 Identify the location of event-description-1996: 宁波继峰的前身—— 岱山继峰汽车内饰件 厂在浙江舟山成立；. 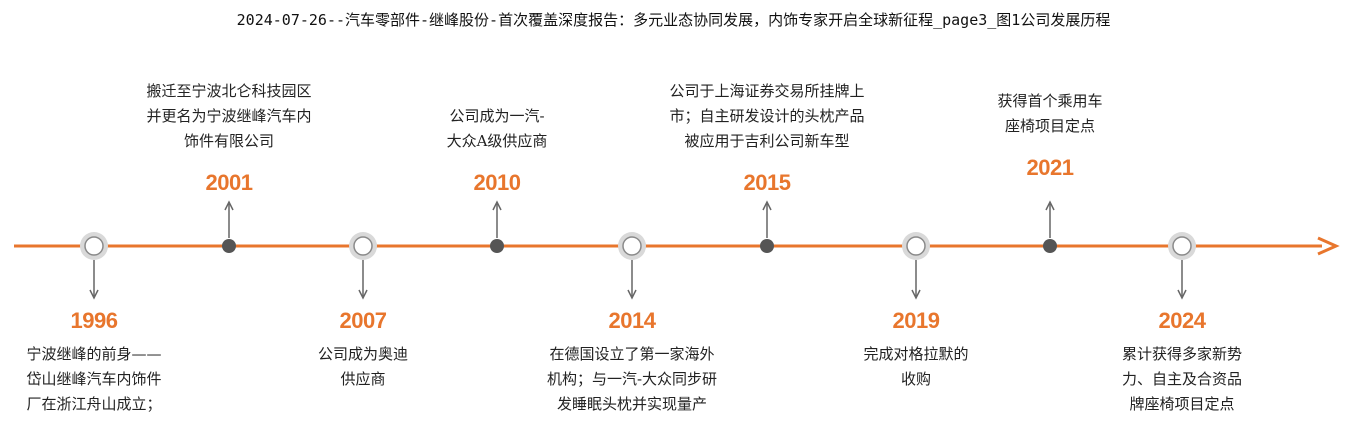
(109, 379).